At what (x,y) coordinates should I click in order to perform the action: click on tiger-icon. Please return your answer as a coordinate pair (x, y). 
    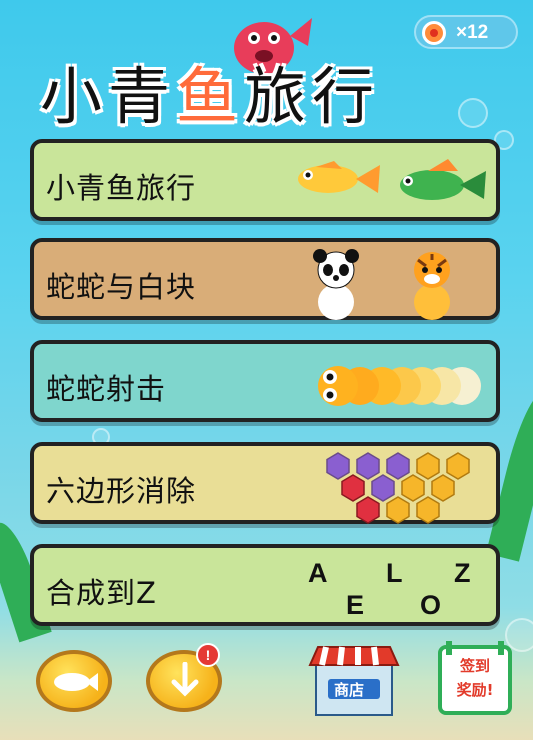
    Looking at the image, I should click on (432, 286).